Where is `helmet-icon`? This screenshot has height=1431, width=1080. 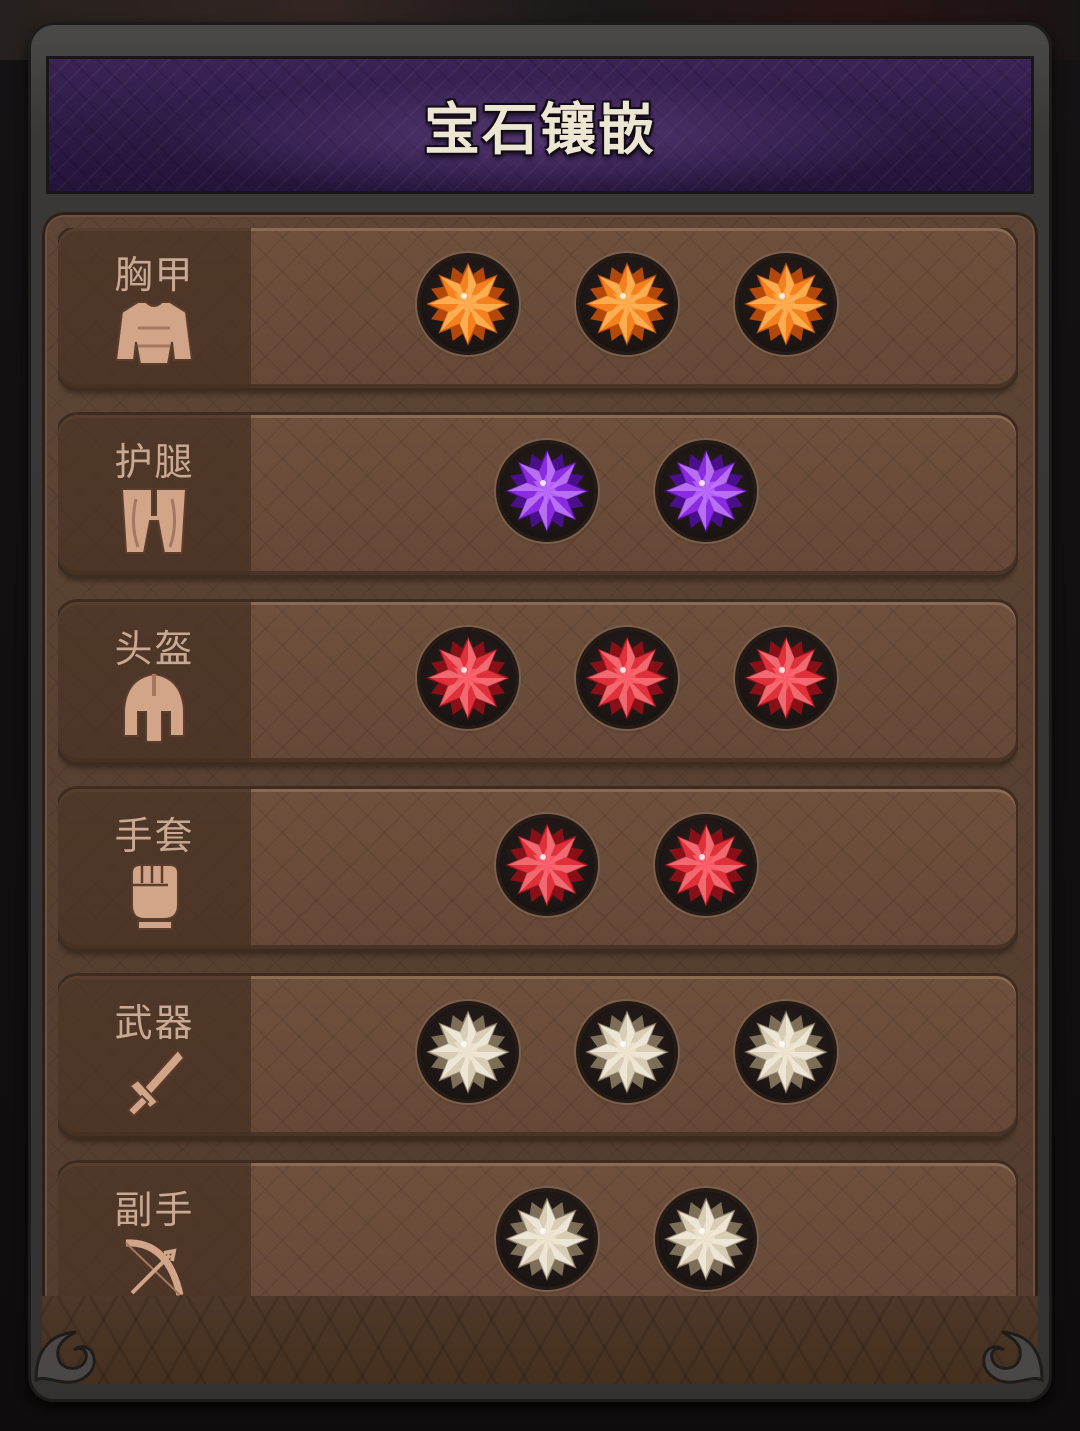 helmet-icon is located at coordinates (154, 708).